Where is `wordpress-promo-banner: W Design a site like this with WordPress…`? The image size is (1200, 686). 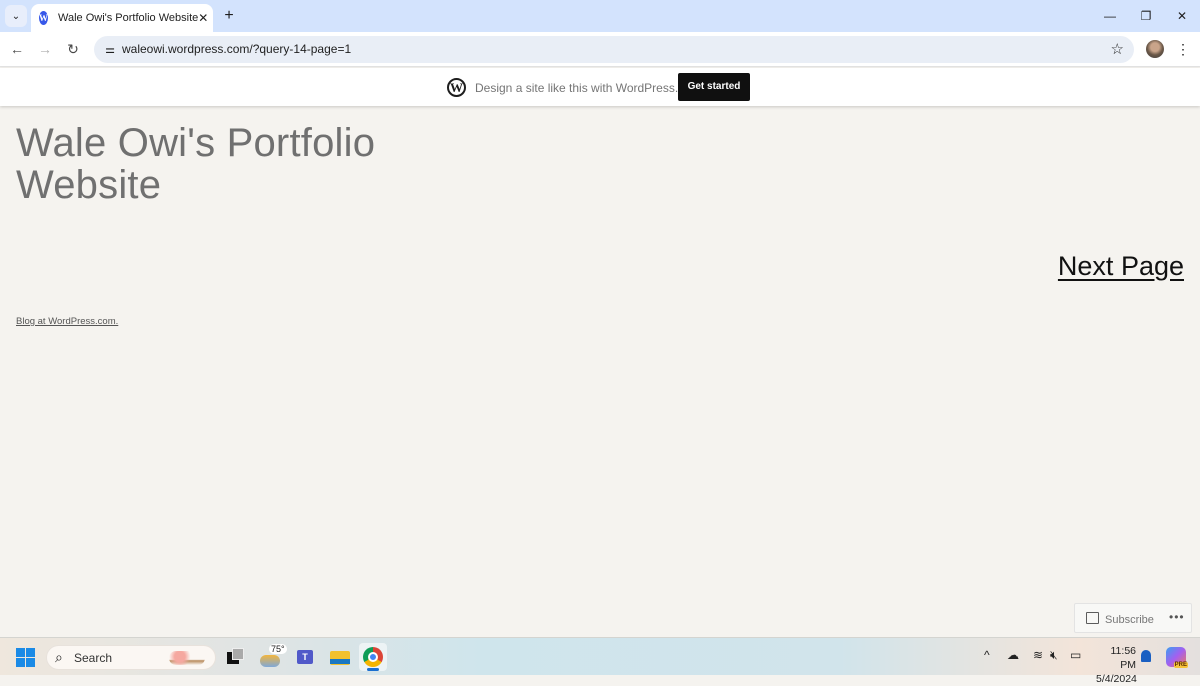 wordpress-promo-banner: W Design a site like this with WordPress… is located at coordinates (600, 87).